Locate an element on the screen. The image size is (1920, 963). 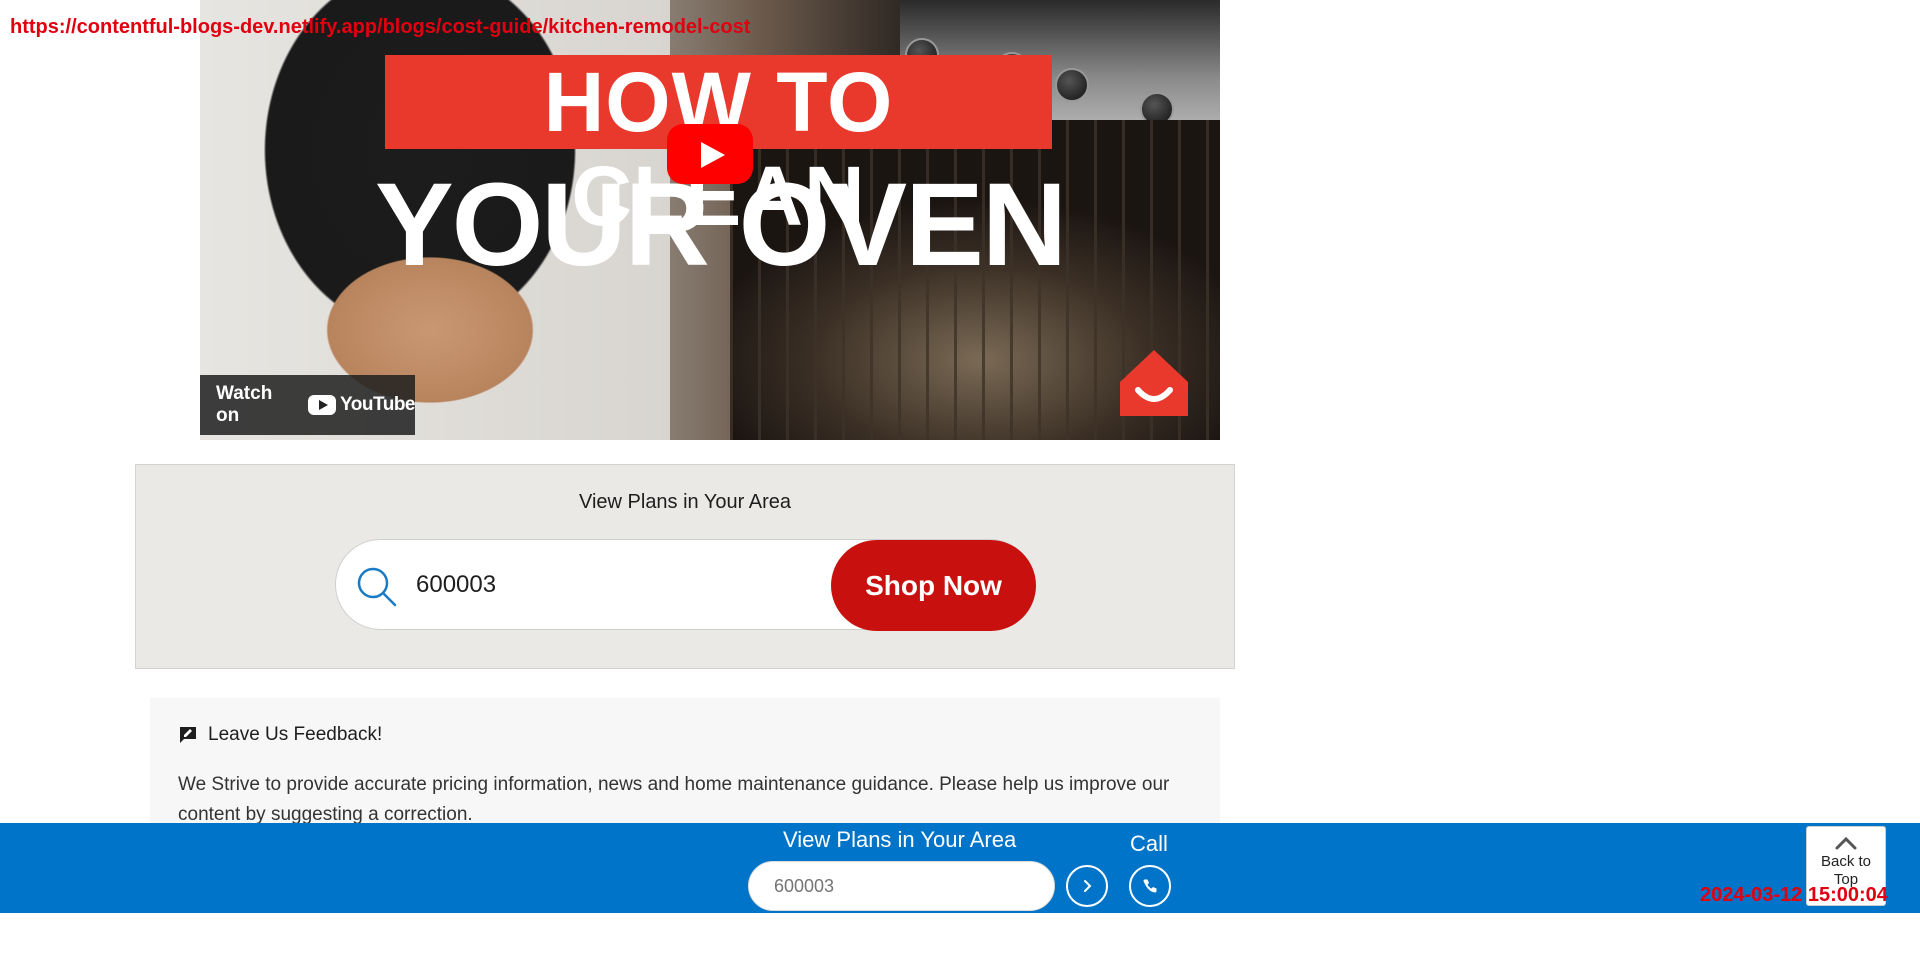
shop-now-button: Shop Now is located at coordinates (933, 585).